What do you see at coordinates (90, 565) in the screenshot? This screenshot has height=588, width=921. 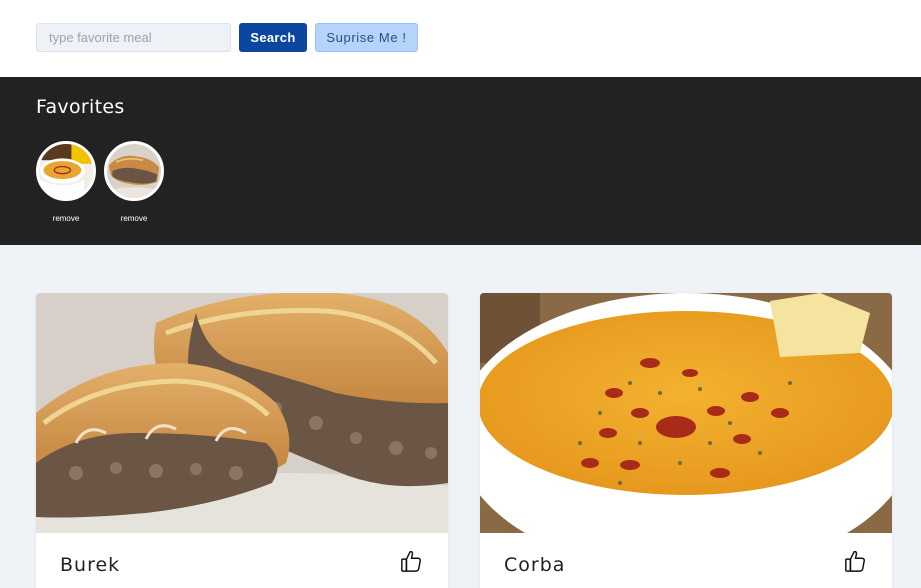 I see `meal-name: Burek` at bounding box center [90, 565].